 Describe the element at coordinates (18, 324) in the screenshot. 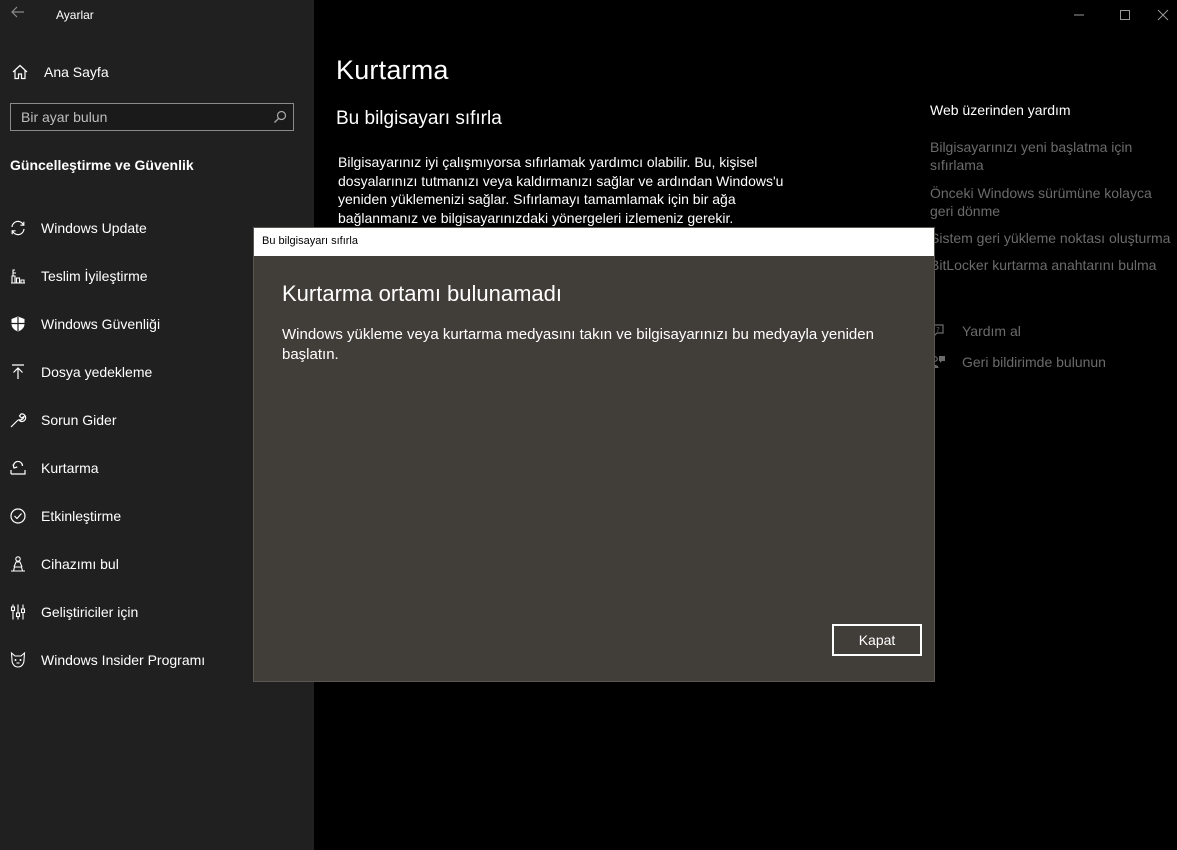

I see `shield-icon` at that location.